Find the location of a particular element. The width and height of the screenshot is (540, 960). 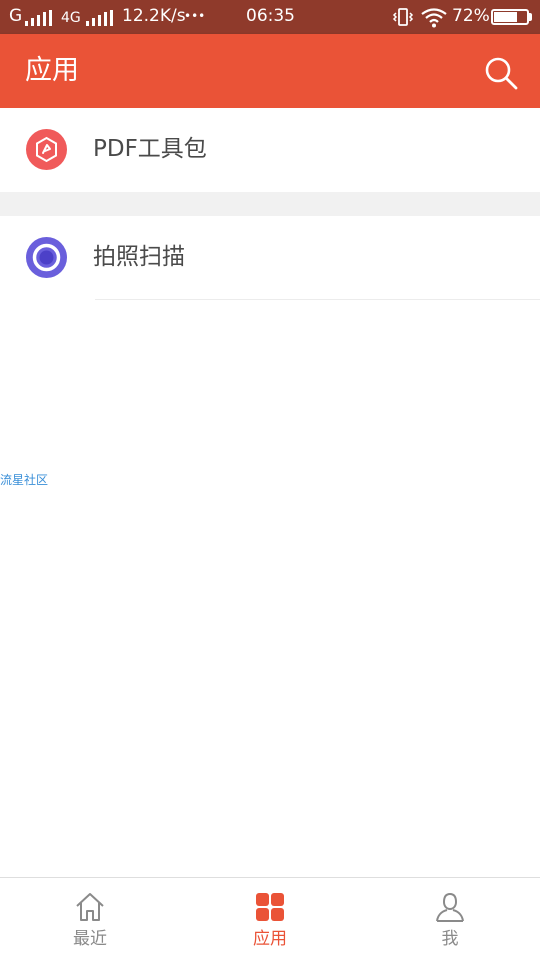

nav-item-recent: 最近 is located at coordinates (90, 919).